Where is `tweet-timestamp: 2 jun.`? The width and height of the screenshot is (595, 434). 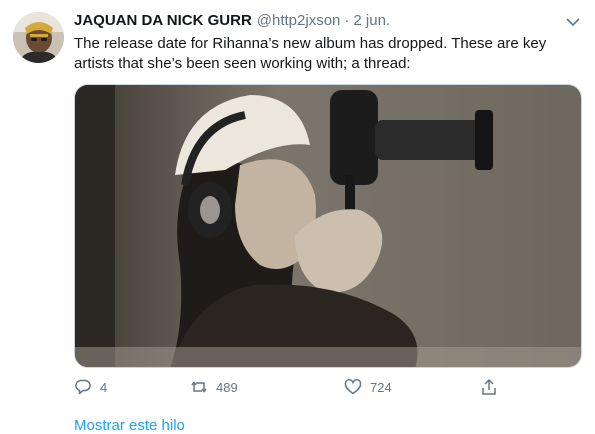
tweet-timestamp: 2 jun. is located at coordinates (371, 20).